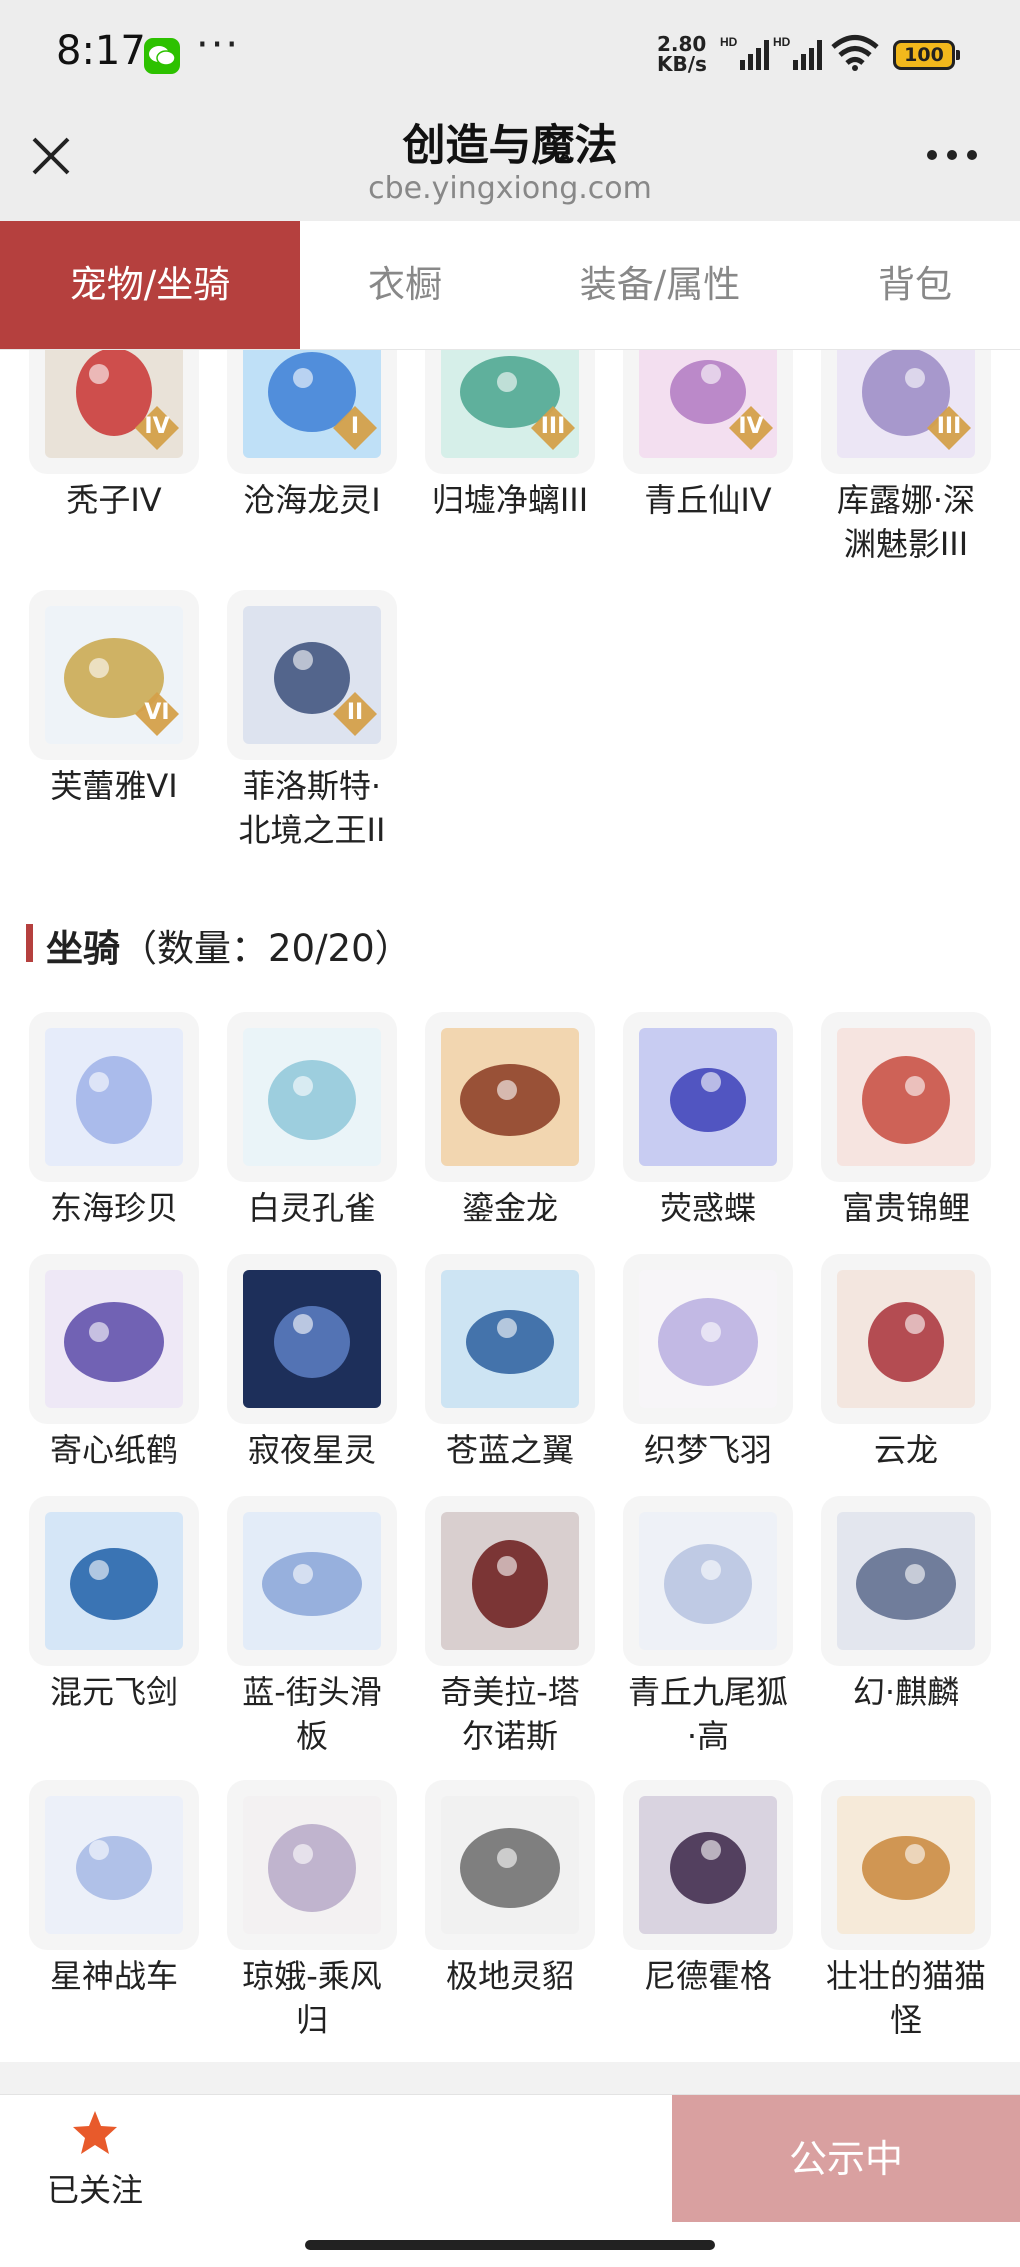 The image size is (1020, 2267). I want to click on mount-item: 白灵孔雀, so click(312, 1121).